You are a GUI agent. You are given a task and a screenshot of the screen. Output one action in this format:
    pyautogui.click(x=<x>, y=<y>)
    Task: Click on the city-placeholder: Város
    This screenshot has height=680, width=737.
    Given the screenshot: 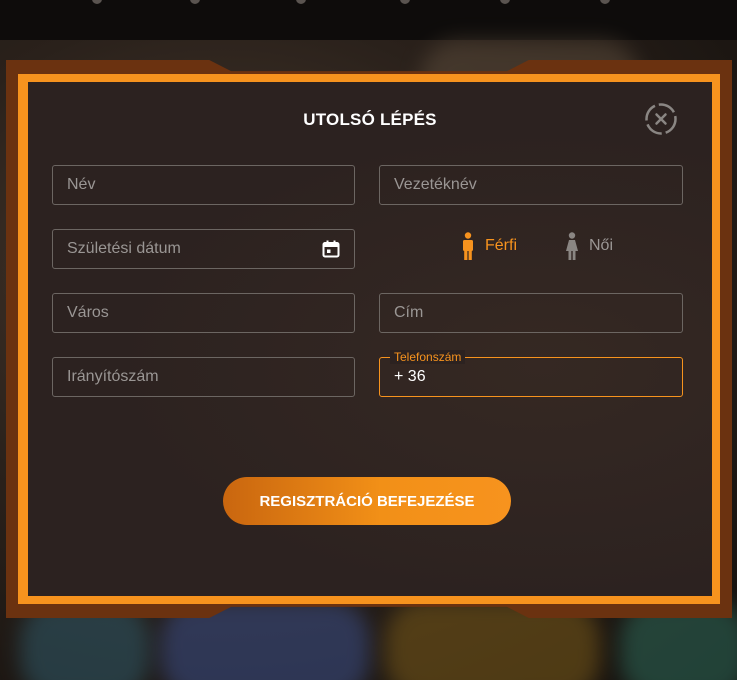 What is the action you would take?
    pyautogui.click(x=88, y=312)
    